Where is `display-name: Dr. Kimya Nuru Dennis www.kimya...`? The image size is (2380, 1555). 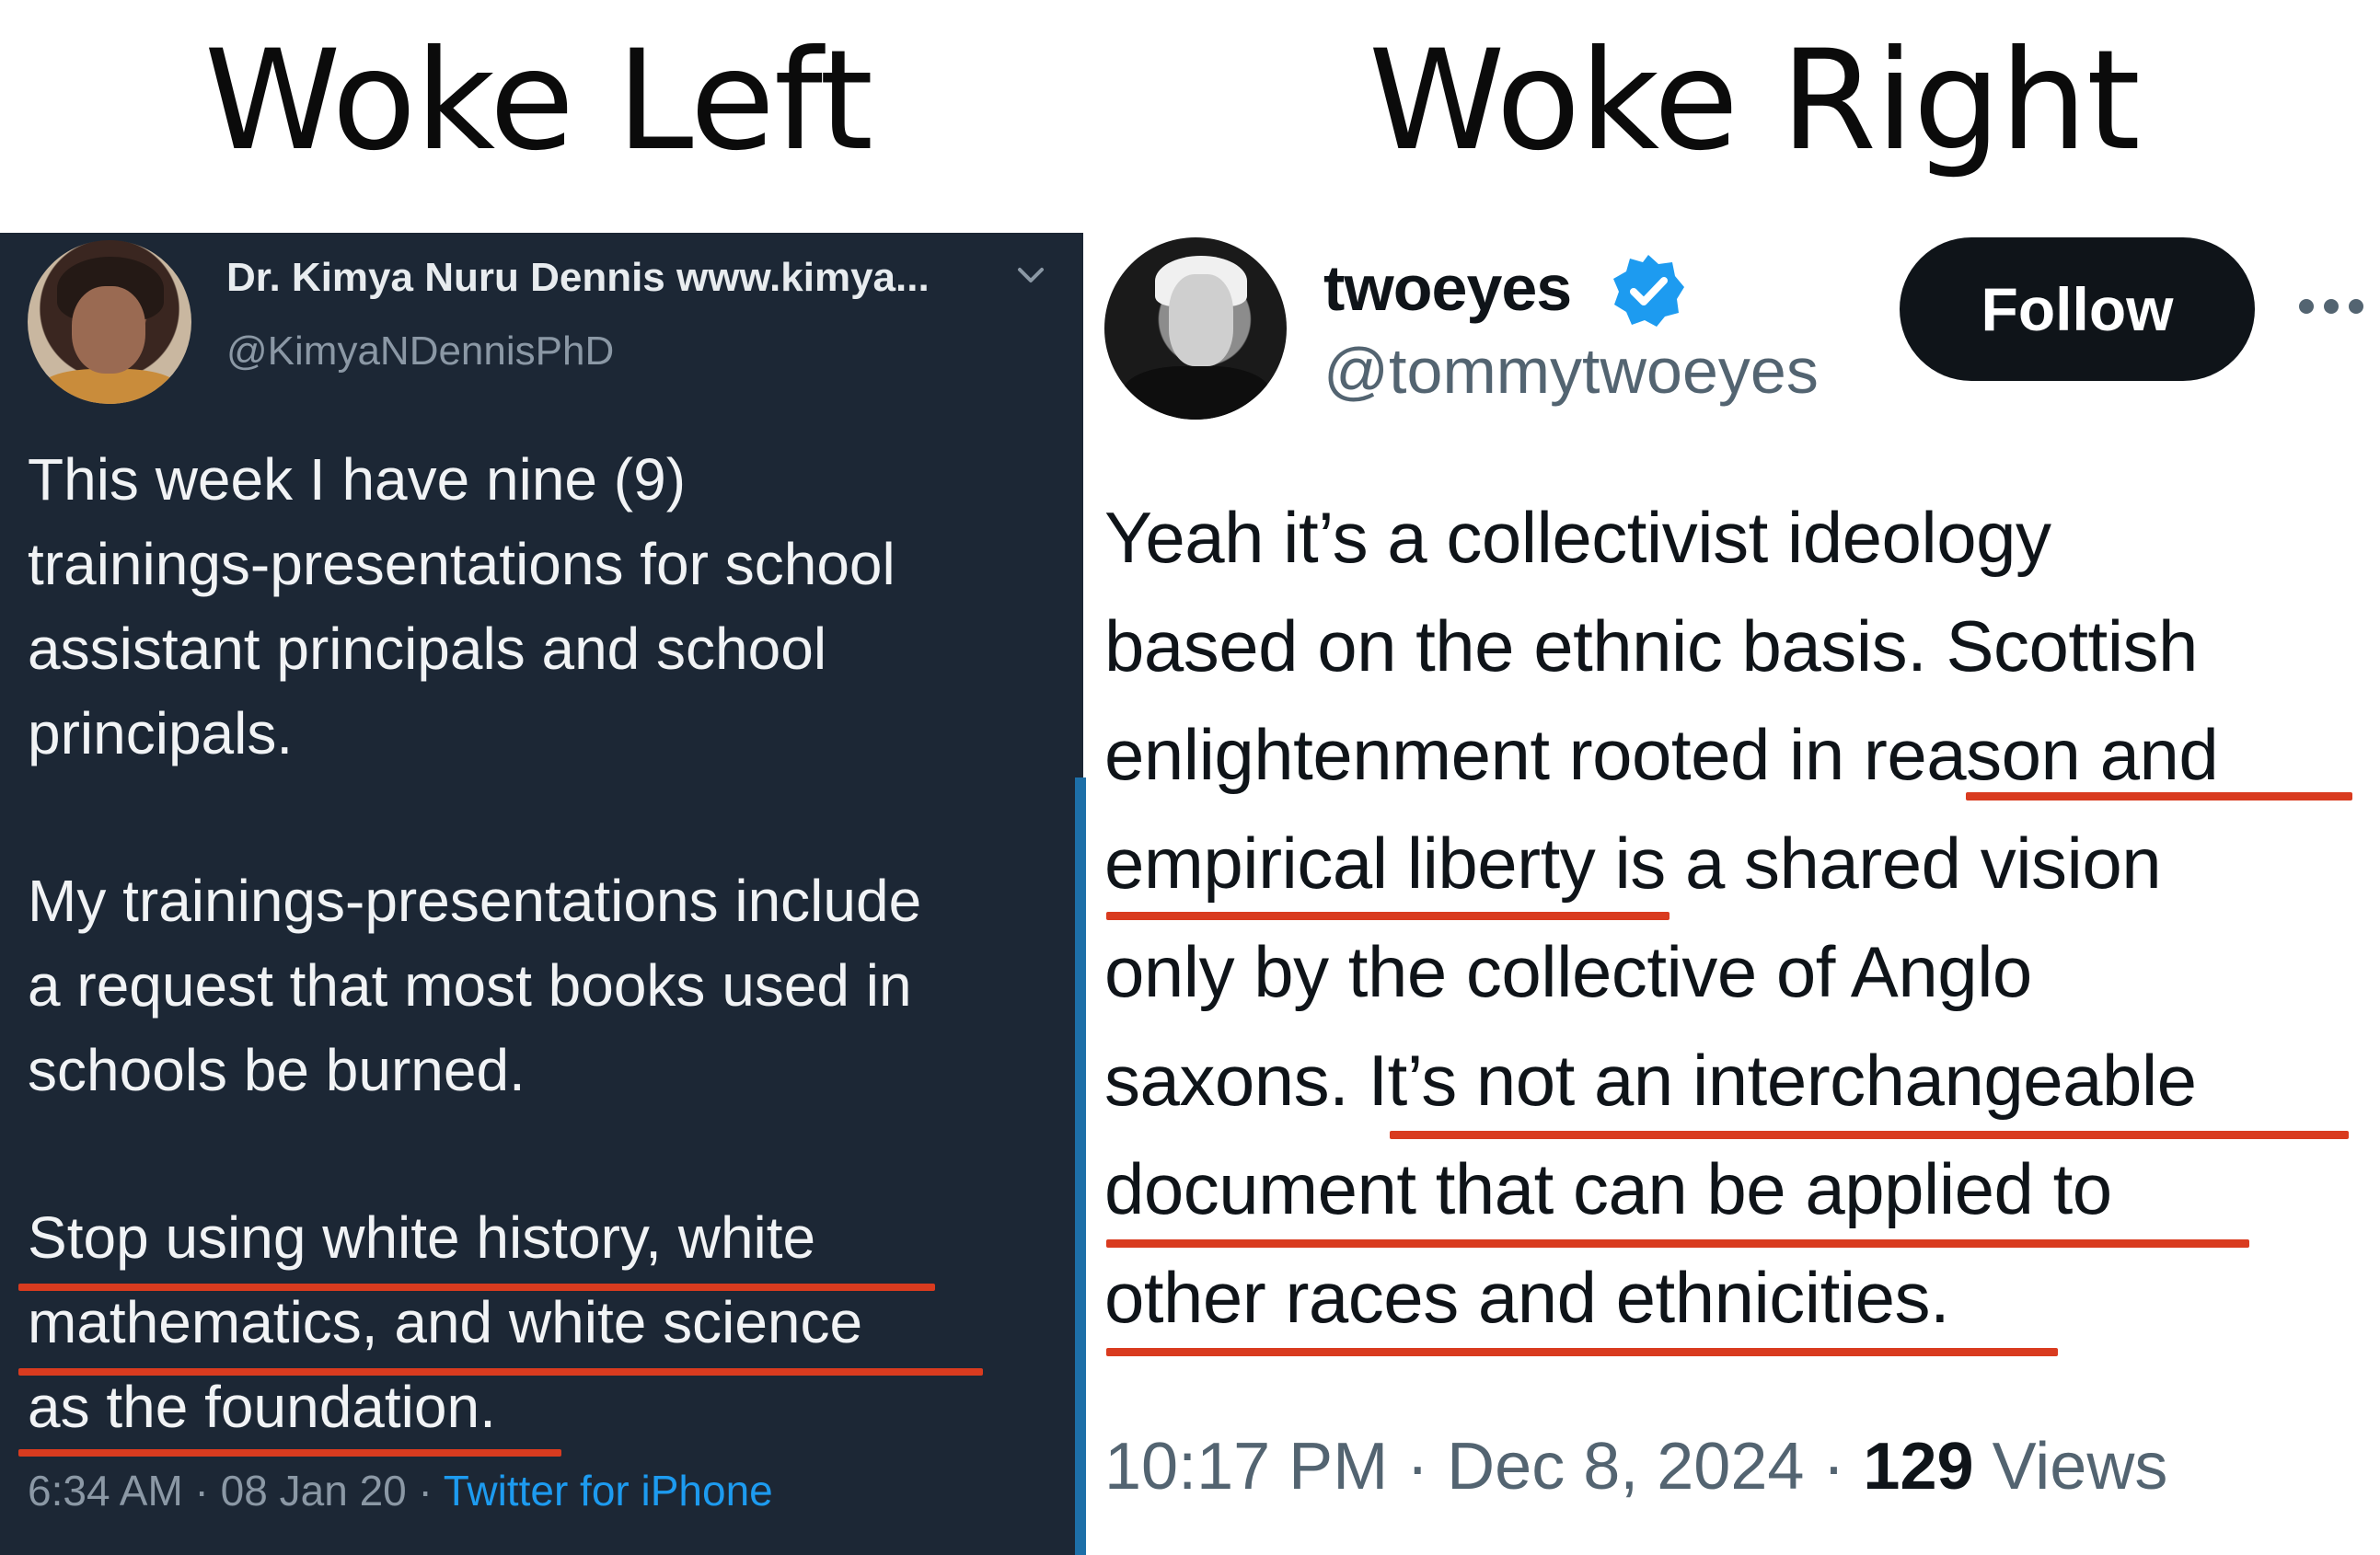 display-name: Dr. Kimya Nuru Dennis www.kimya... is located at coordinates (578, 278).